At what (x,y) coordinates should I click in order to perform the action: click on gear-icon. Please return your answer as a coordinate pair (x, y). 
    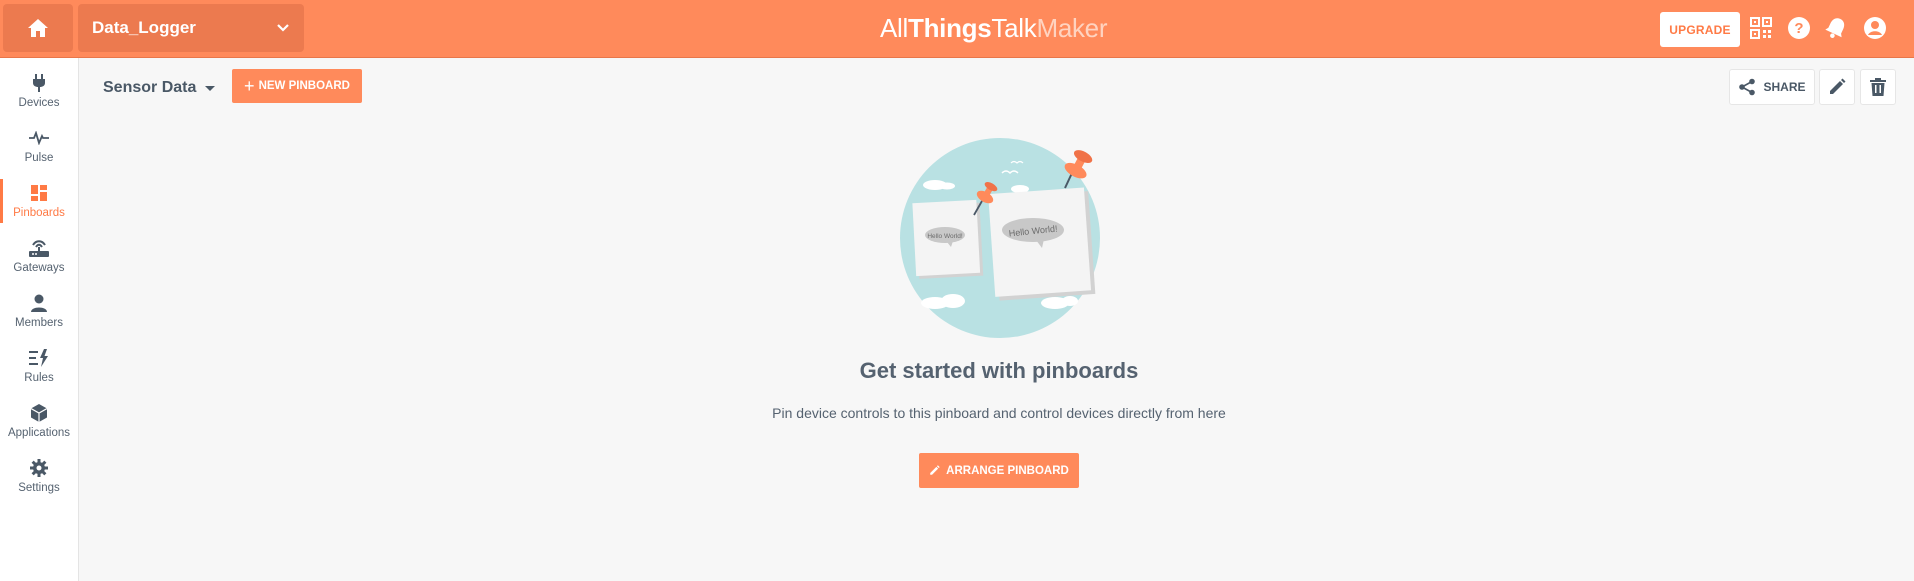
    Looking at the image, I should click on (39, 468).